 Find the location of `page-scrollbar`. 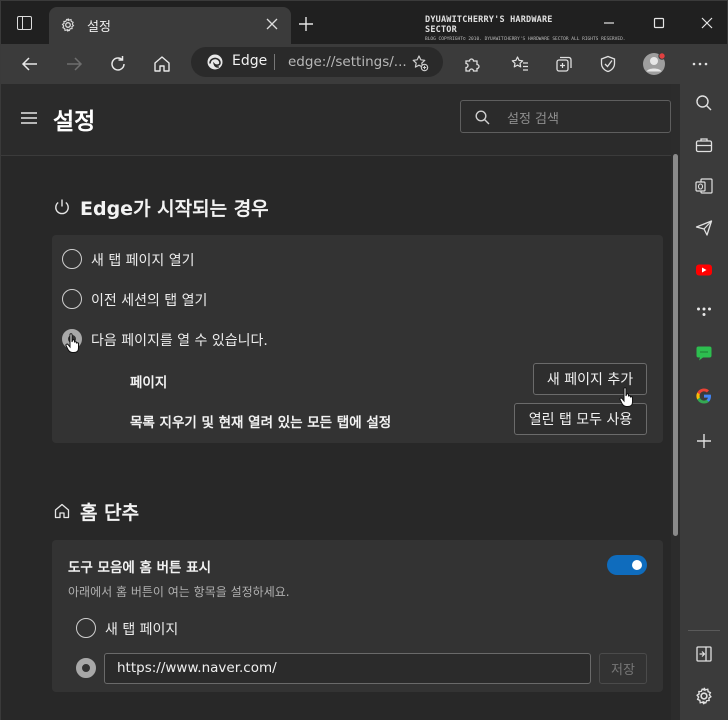

page-scrollbar is located at coordinates (675, 402).